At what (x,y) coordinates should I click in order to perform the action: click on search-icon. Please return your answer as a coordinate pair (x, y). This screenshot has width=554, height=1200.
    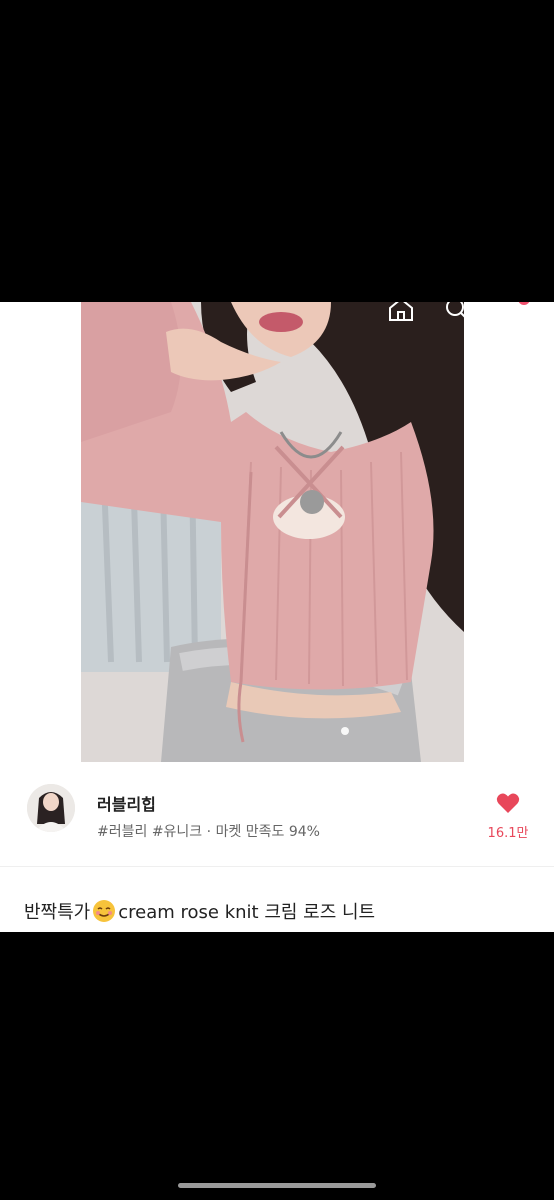
    Looking at the image, I should click on (457, 314).